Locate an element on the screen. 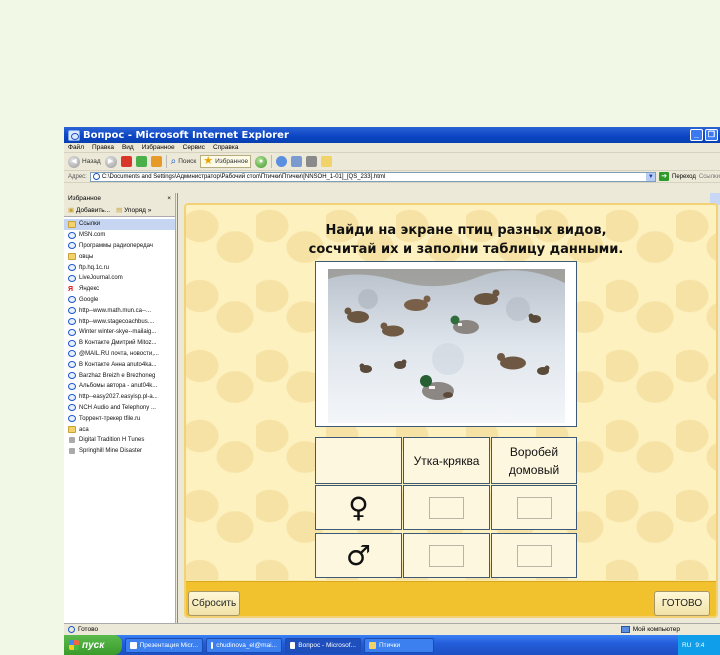  menu-favorites: Избранное is located at coordinates (158, 147).